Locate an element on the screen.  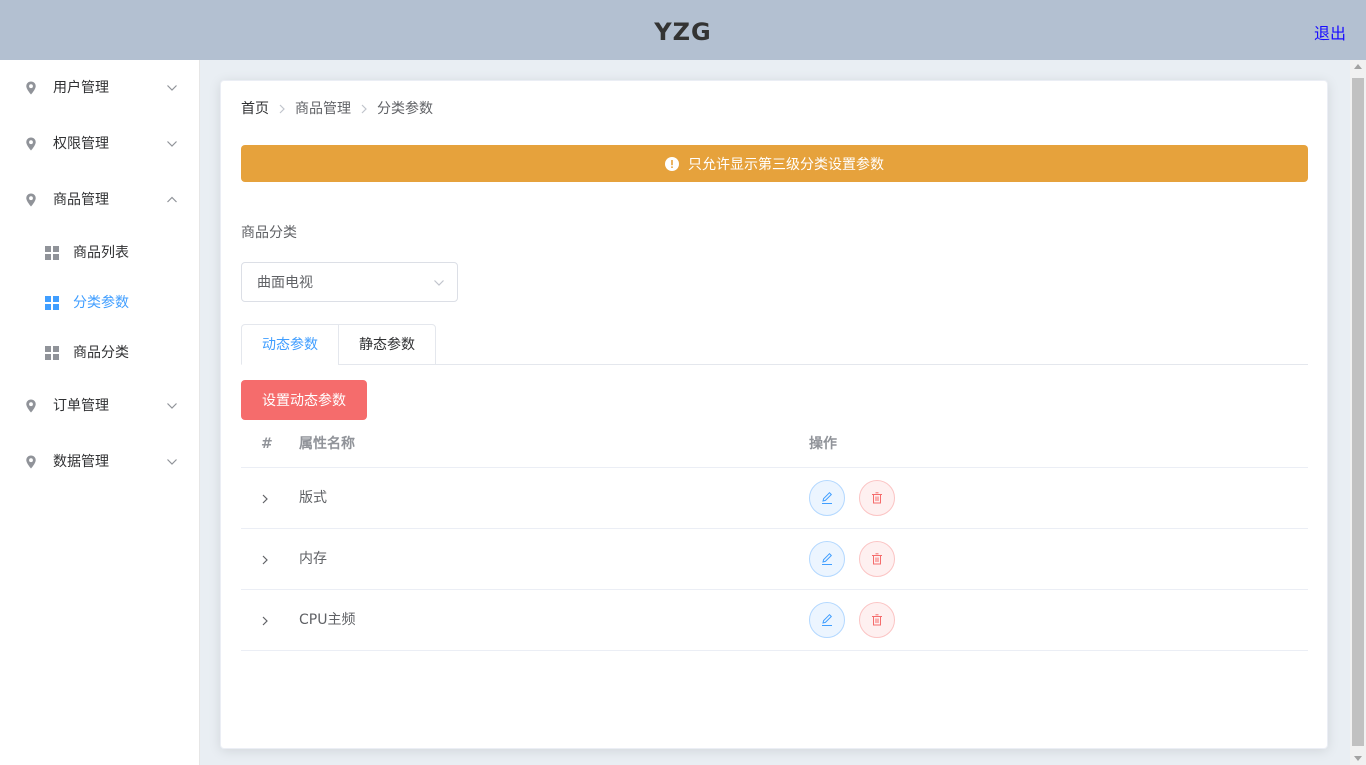
sidebar-subitem-label: 分类参数 is located at coordinates (101, 303).